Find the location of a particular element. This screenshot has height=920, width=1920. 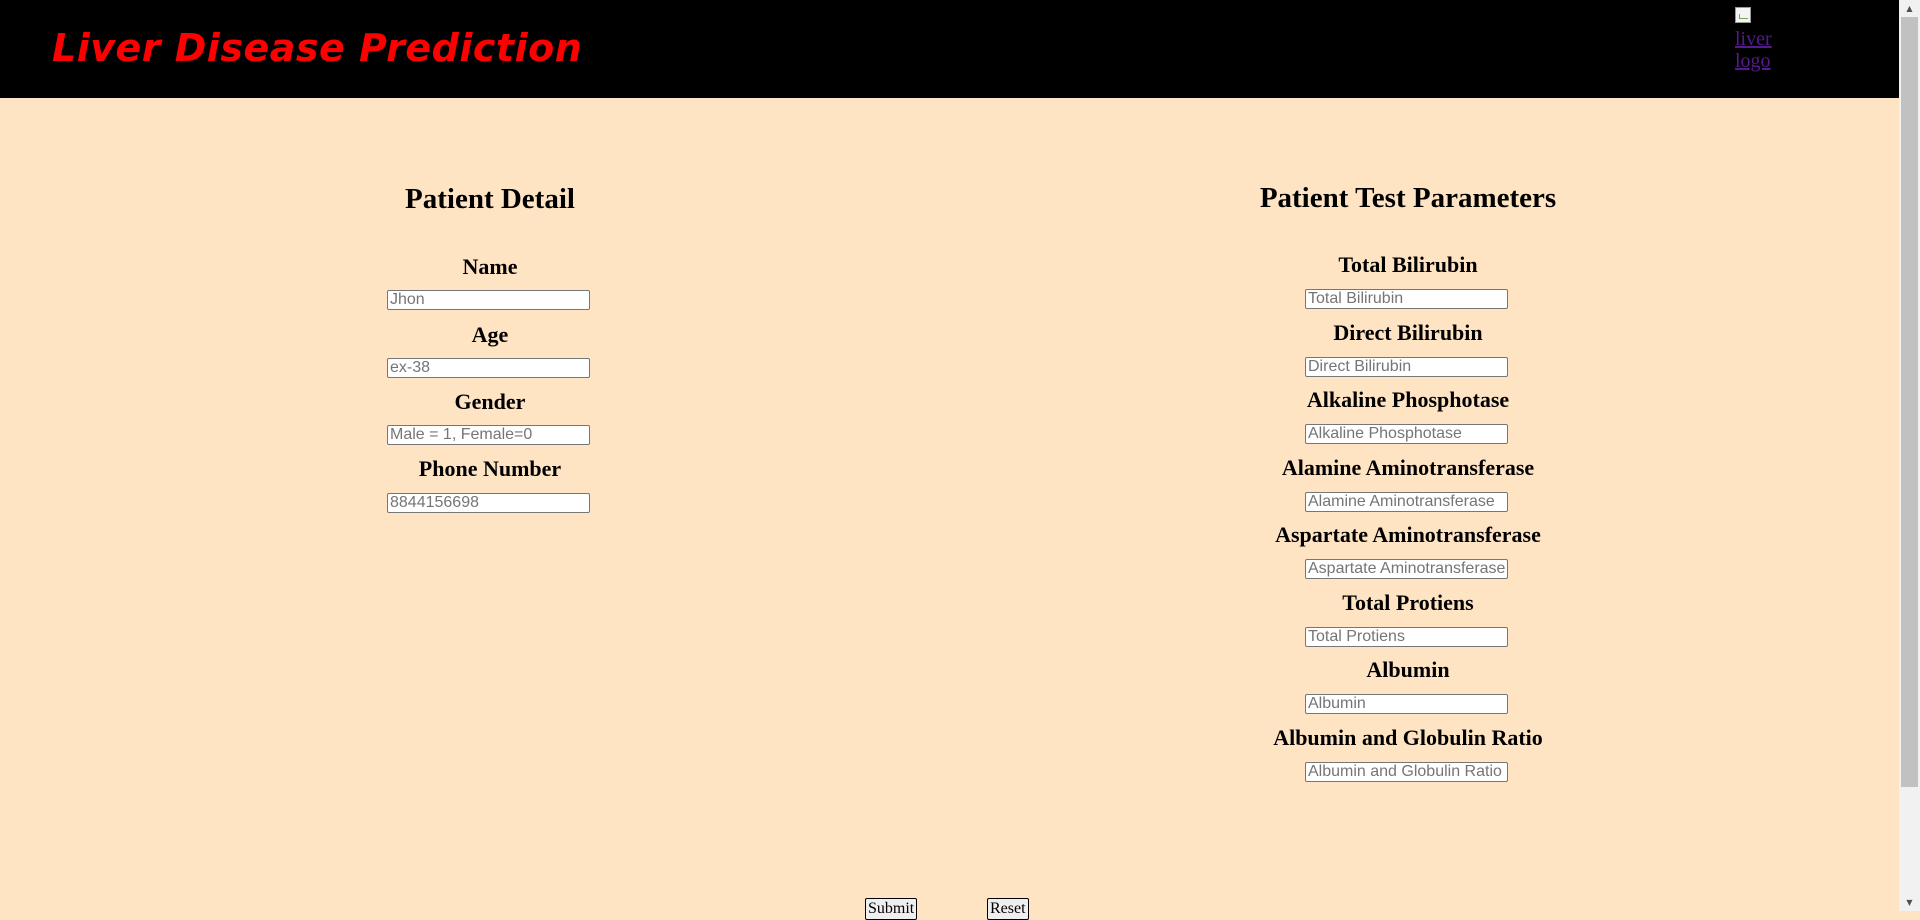

name-label: Name is located at coordinates (490, 266).